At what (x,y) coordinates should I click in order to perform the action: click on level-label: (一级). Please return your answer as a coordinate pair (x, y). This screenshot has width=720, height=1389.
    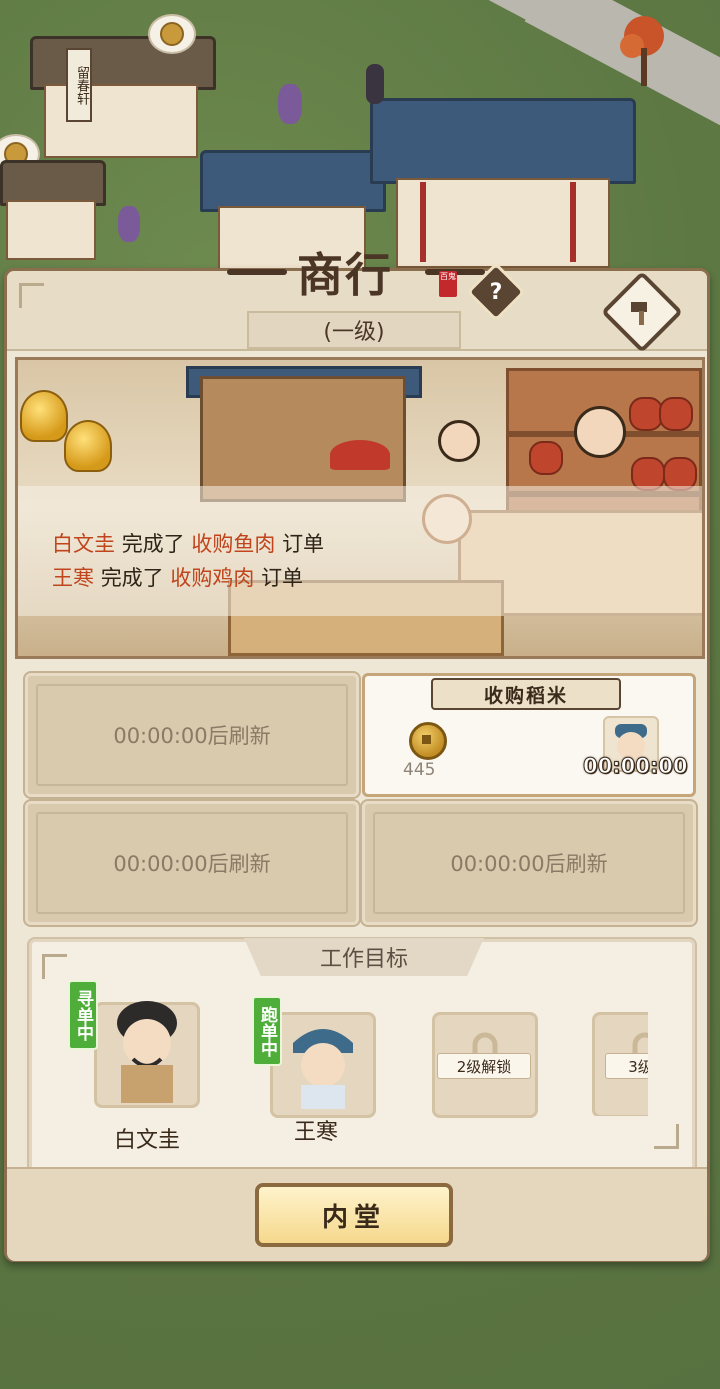
    Looking at the image, I should click on (354, 330).